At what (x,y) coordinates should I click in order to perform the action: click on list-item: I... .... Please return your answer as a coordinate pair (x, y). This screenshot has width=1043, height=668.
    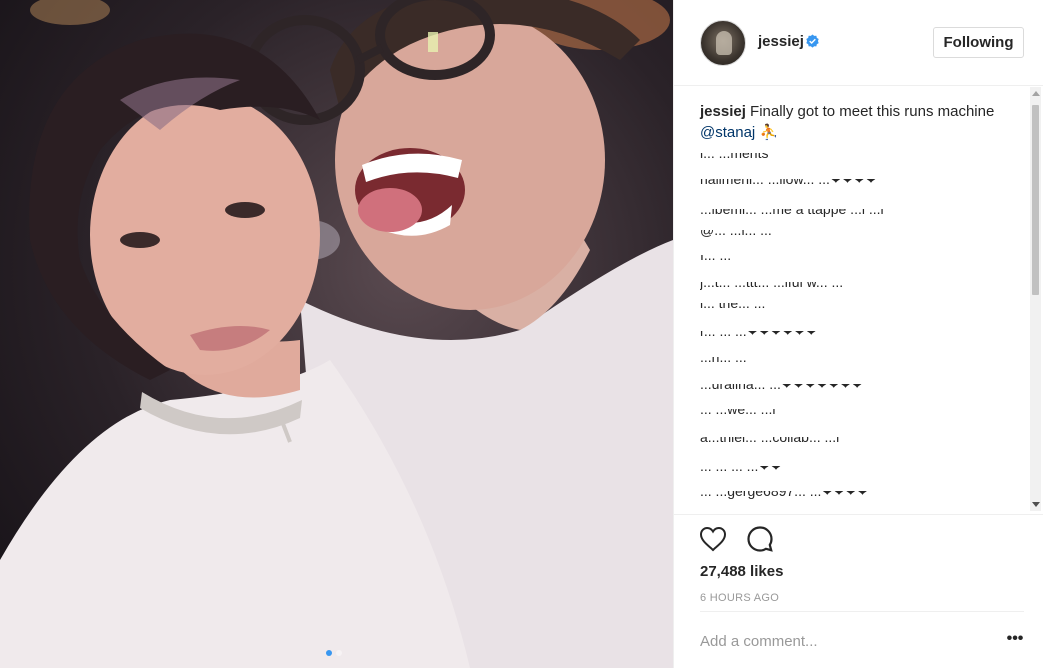
    Looking at the image, I should click on (716, 259).